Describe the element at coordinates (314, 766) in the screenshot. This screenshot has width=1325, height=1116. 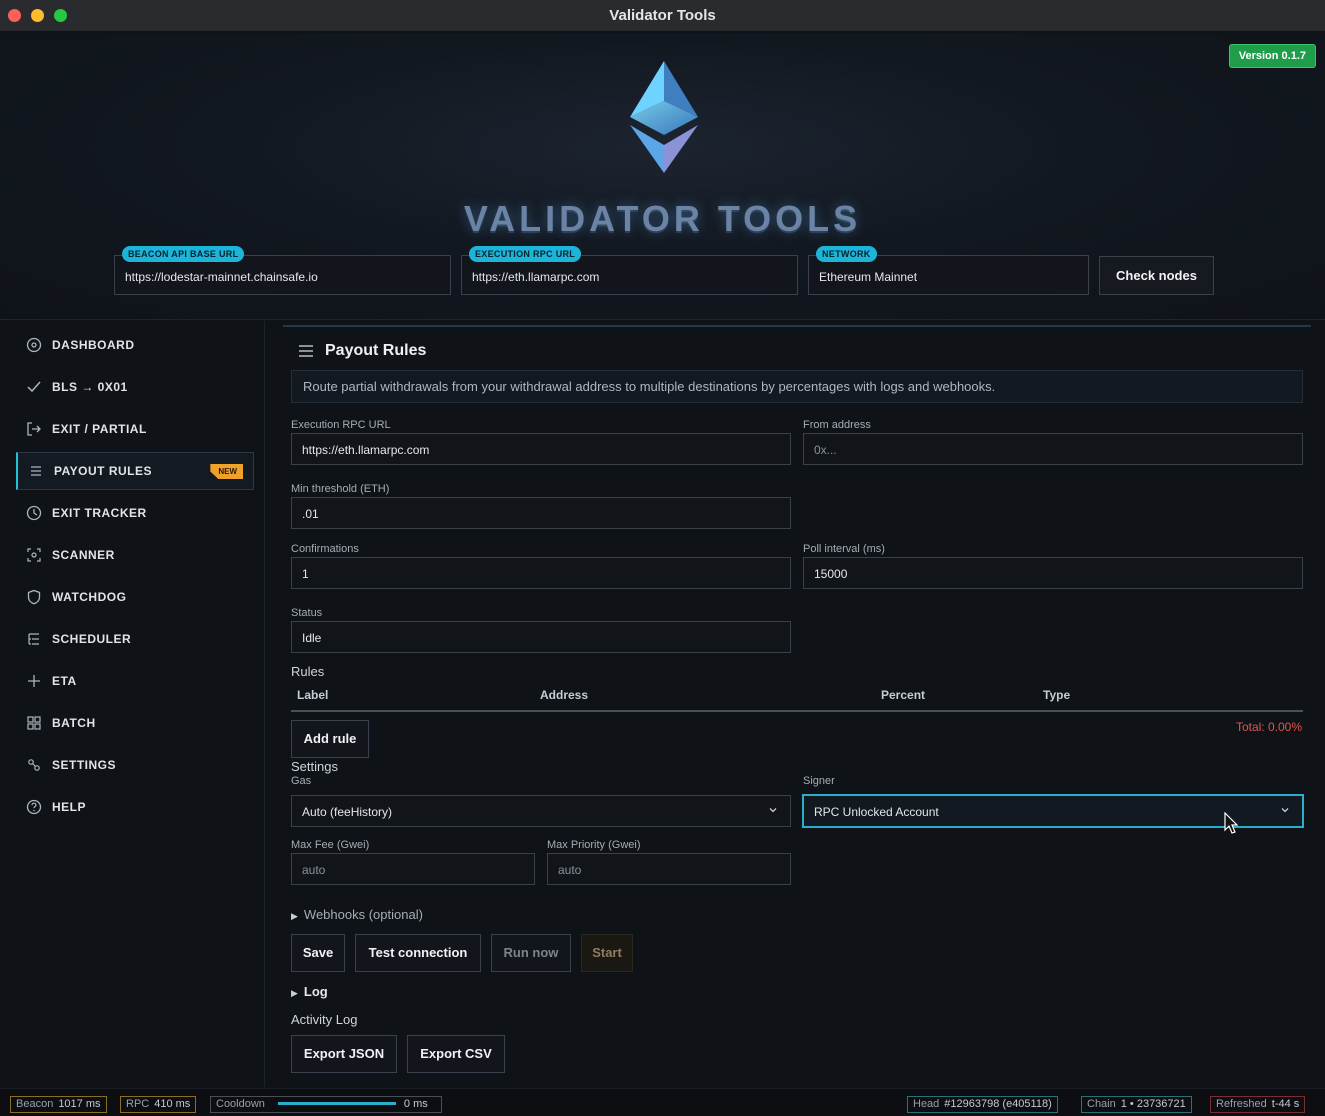
I see `settings-title: Settings` at that location.